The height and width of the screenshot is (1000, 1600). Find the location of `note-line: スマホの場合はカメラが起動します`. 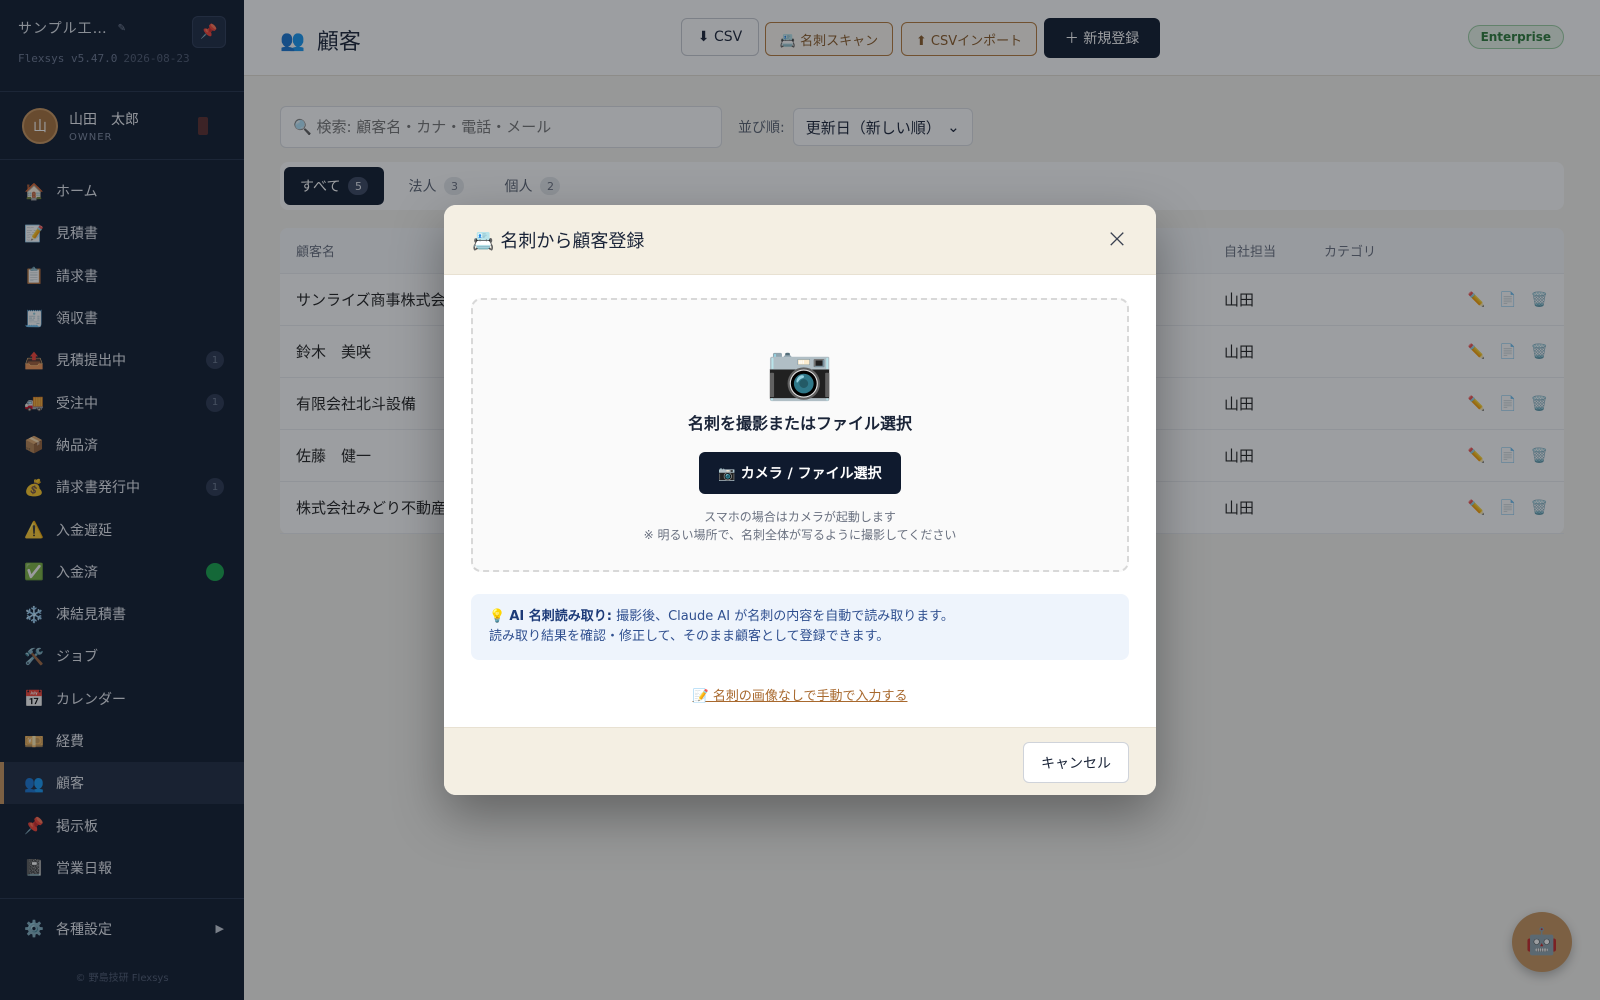

note-line: スマホの場合はカメラが起動します is located at coordinates (800, 517).